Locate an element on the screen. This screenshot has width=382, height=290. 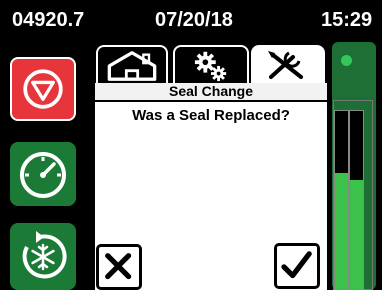
tab-service is located at coordinates (288, 64).